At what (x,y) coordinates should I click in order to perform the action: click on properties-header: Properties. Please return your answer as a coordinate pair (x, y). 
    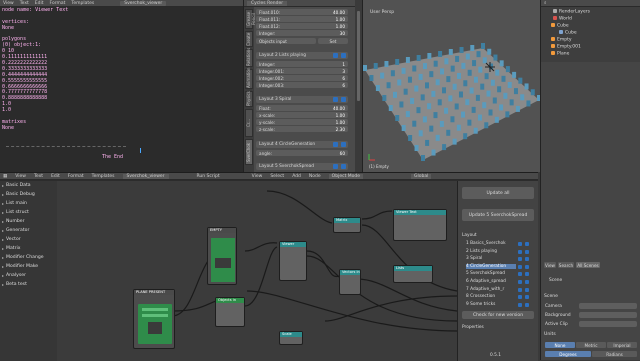
    Looking at the image, I should click on (487, 327).